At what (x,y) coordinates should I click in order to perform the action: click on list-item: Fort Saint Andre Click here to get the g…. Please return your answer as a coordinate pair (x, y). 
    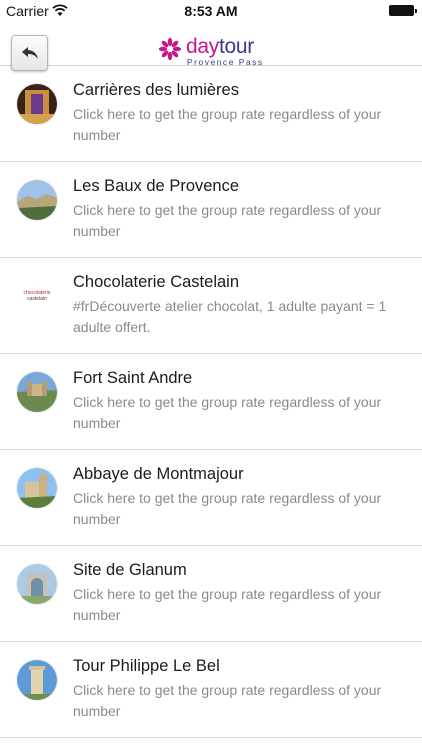
    Looking at the image, I should click on (211, 402).